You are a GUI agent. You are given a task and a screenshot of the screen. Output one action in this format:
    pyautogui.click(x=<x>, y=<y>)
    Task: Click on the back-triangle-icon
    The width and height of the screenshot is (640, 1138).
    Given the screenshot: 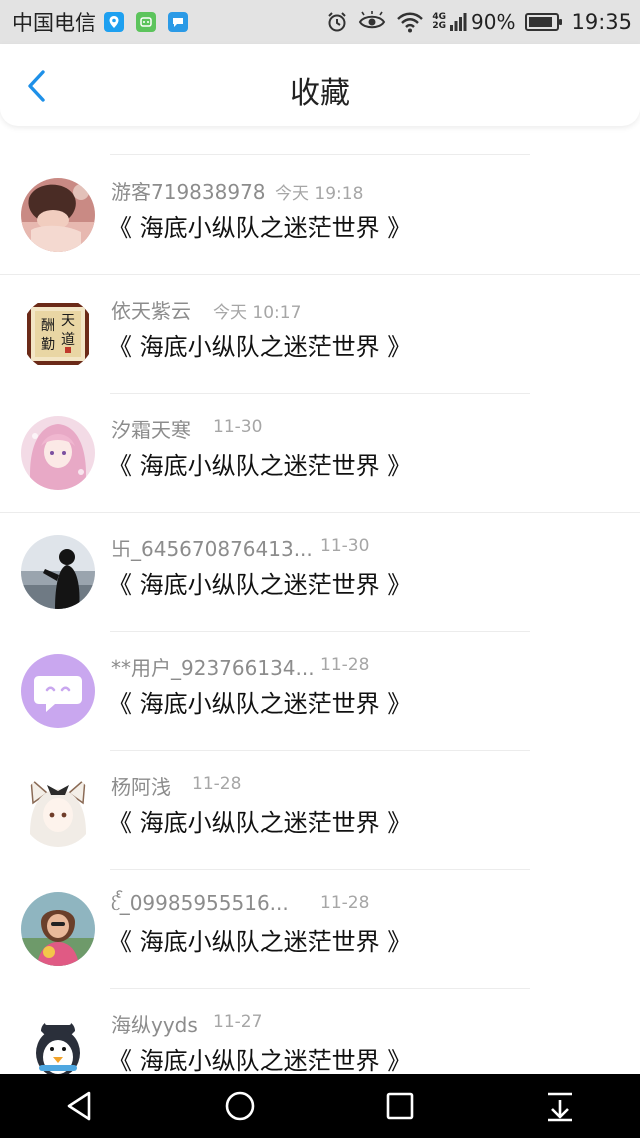 What is the action you would take?
    pyautogui.click(x=79, y=1106)
    